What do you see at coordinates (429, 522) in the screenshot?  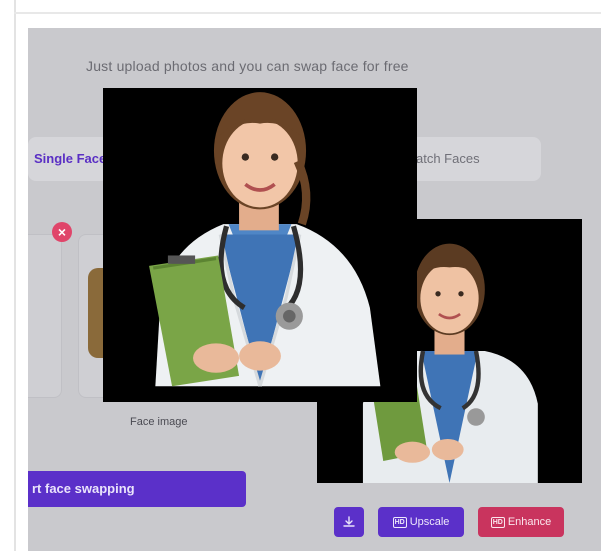 I see `upscale-label: Upscale` at bounding box center [429, 522].